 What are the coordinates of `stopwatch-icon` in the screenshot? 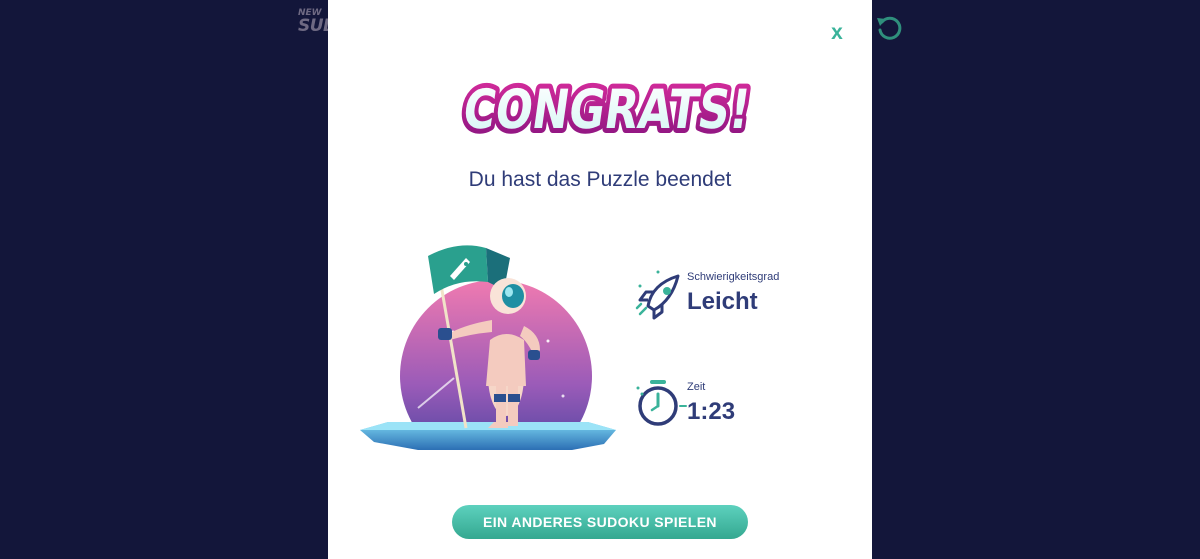 It's located at (661, 403).